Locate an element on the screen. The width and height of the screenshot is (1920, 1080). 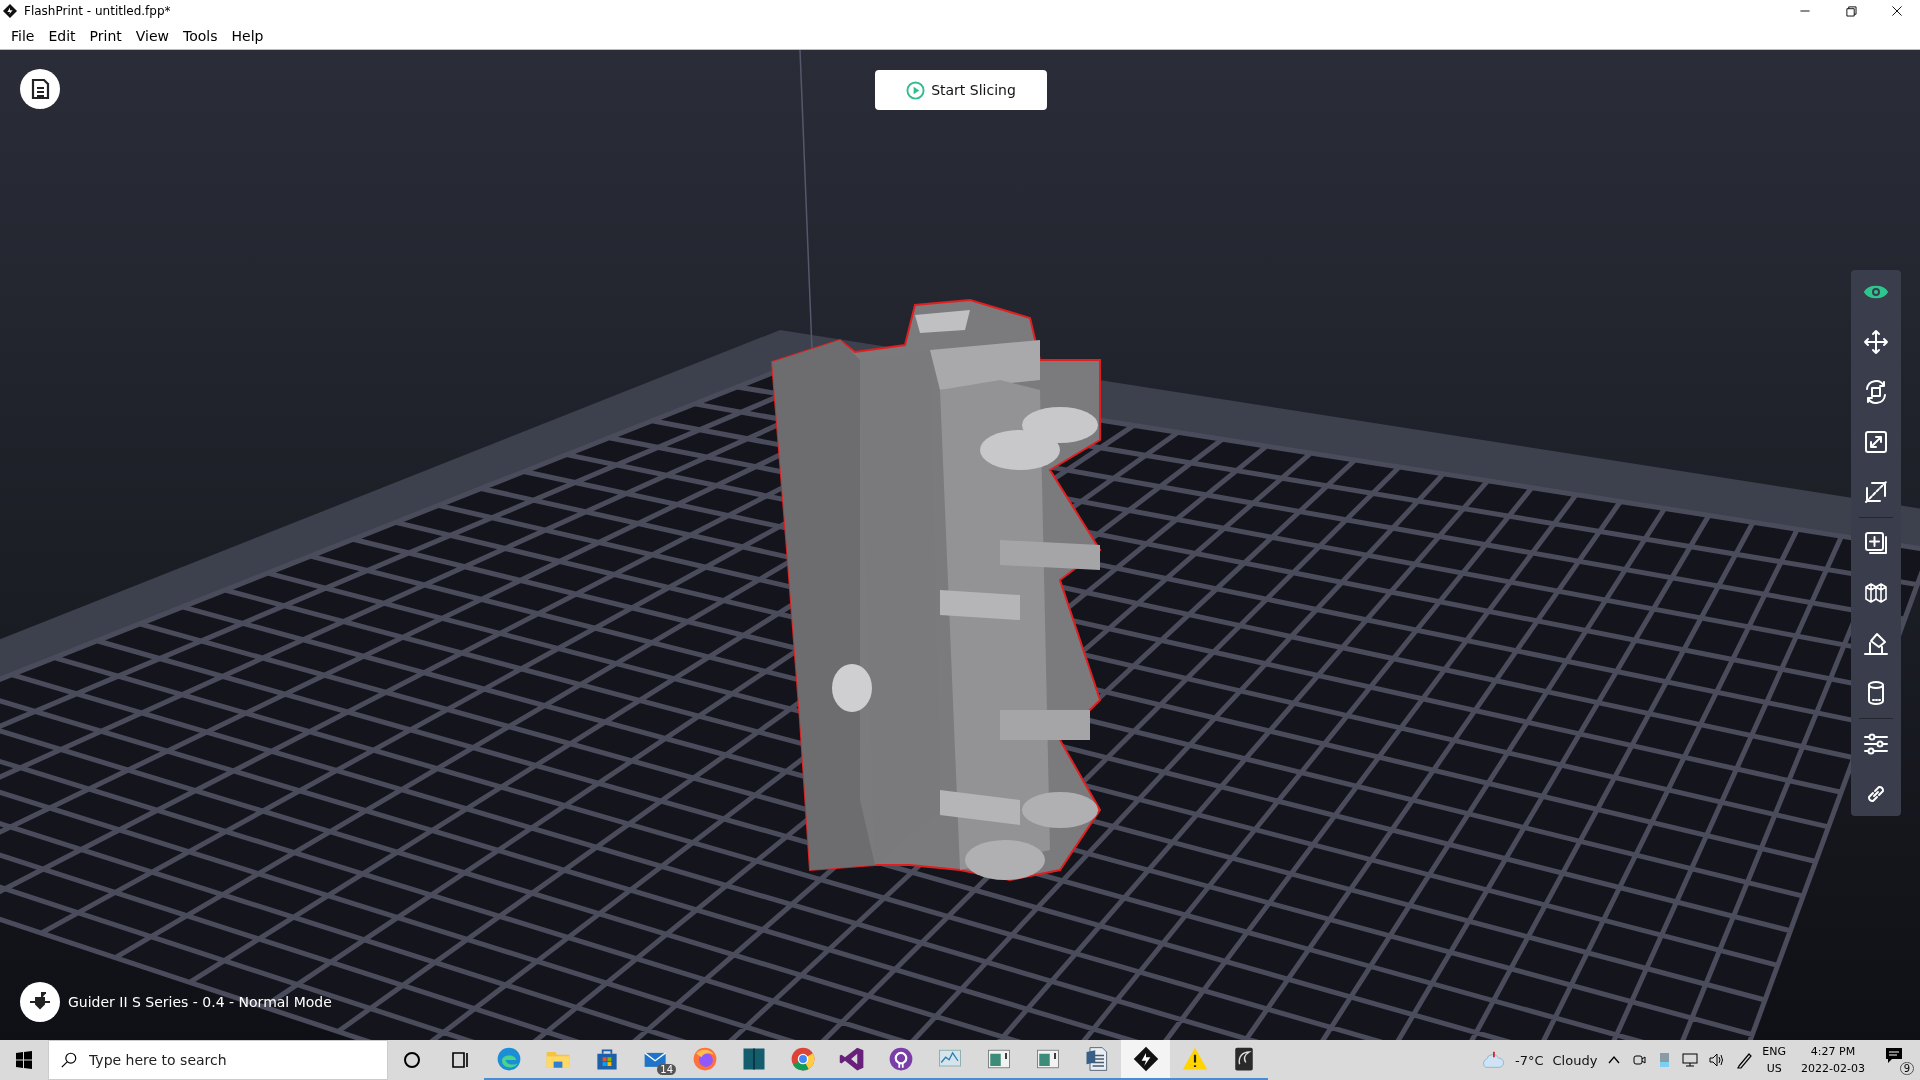
notification-count: 9 is located at coordinates (1906, 1068).